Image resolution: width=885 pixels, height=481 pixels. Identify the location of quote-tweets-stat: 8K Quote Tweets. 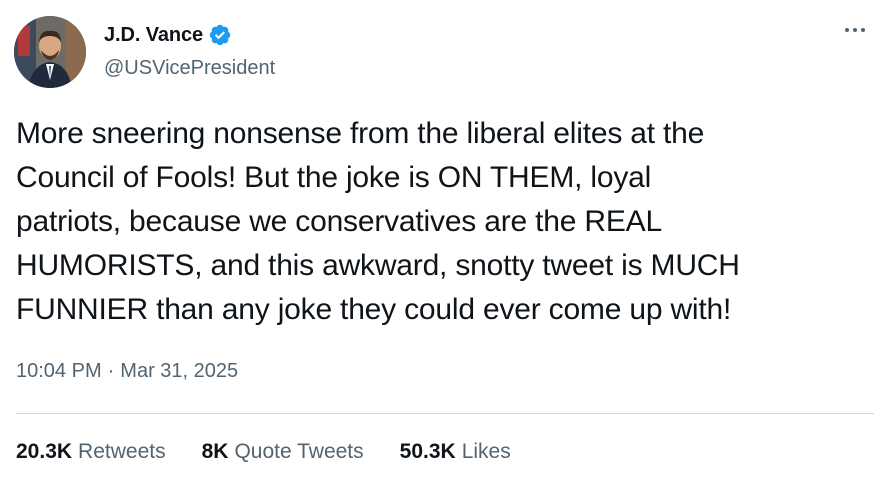
(283, 452).